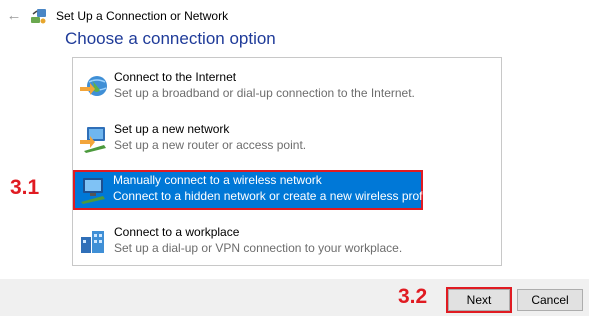 The width and height of the screenshot is (589, 316). I want to click on page-title: Choose a connection option, so click(170, 38).